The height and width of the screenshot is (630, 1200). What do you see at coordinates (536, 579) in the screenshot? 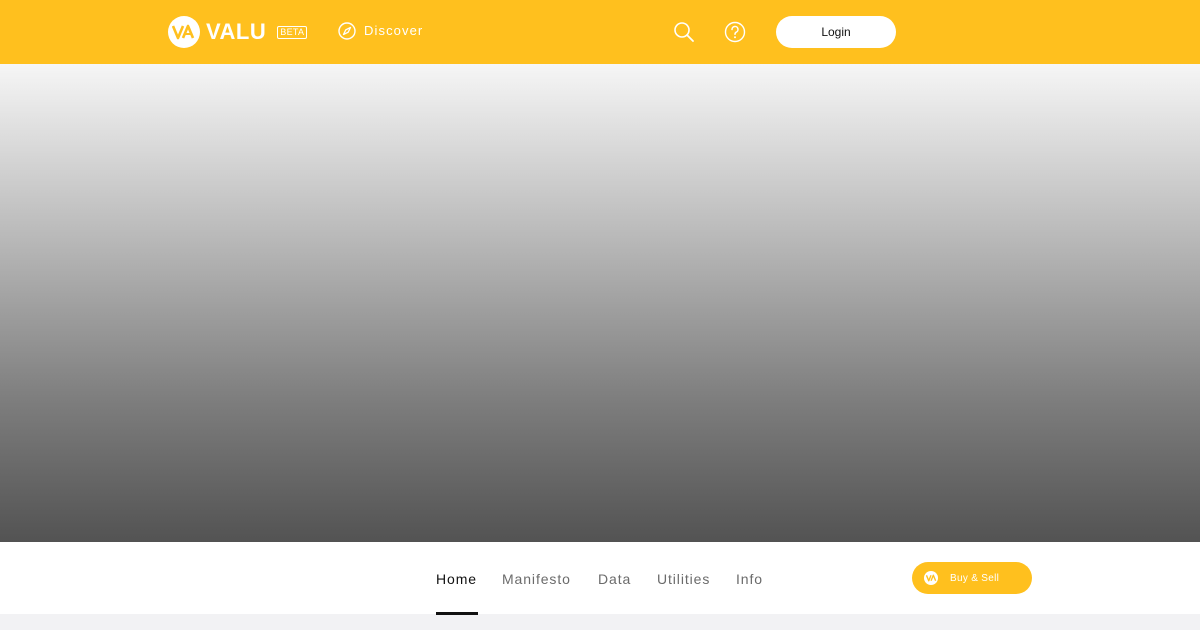
I see `tab-manifesto: Manifesto` at bounding box center [536, 579].